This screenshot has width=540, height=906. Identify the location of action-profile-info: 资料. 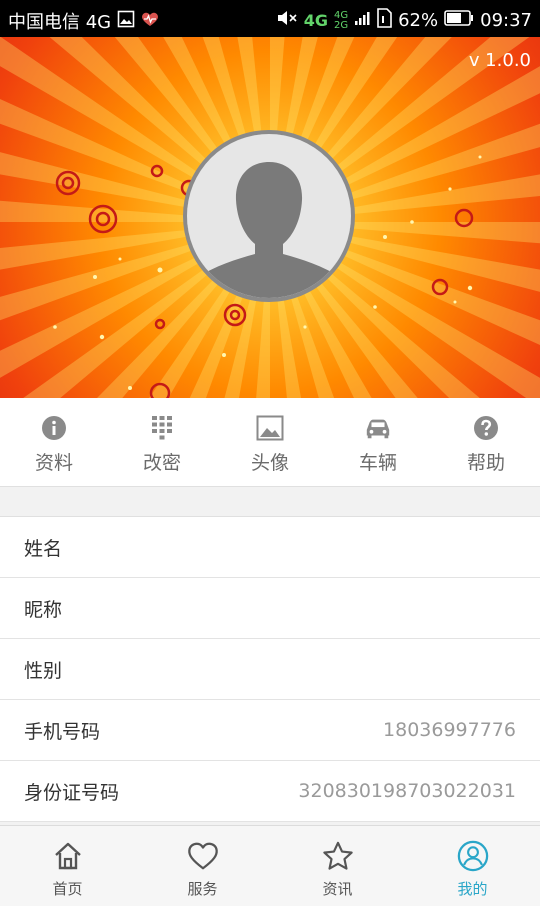
(54, 442).